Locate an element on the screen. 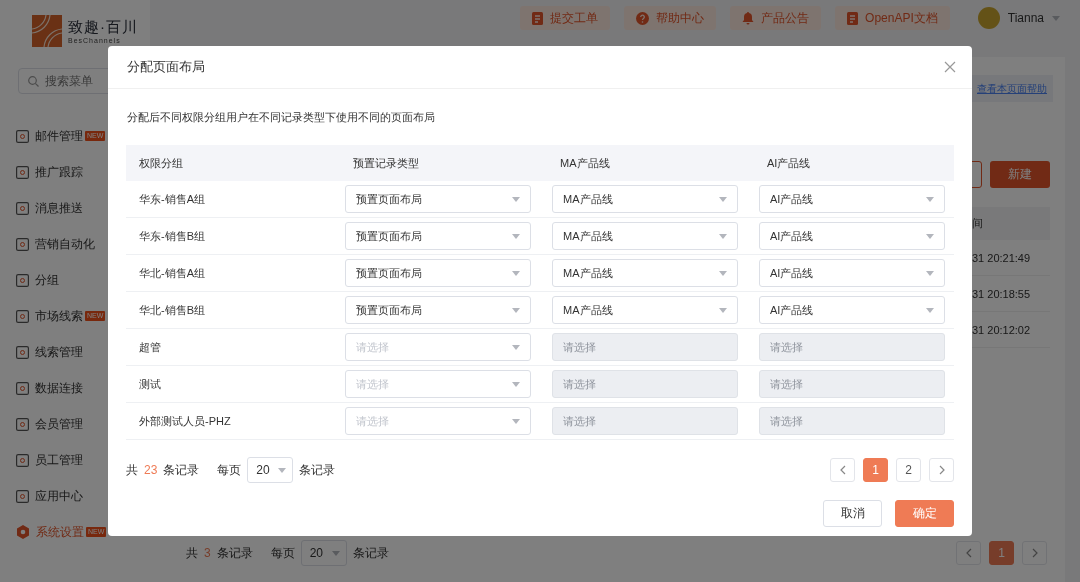 This screenshot has height=582, width=1080. group-name: 华东-销售A组 is located at coordinates (172, 199).